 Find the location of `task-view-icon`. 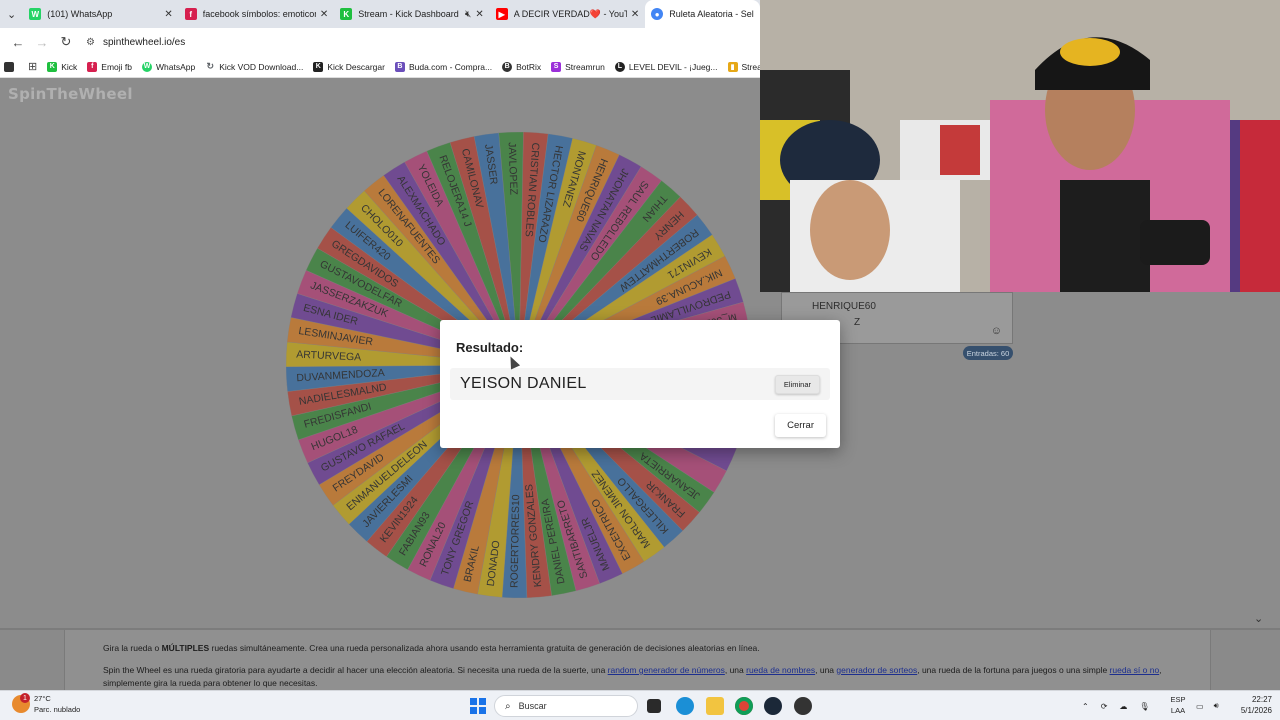

task-view-icon is located at coordinates (654, 706).